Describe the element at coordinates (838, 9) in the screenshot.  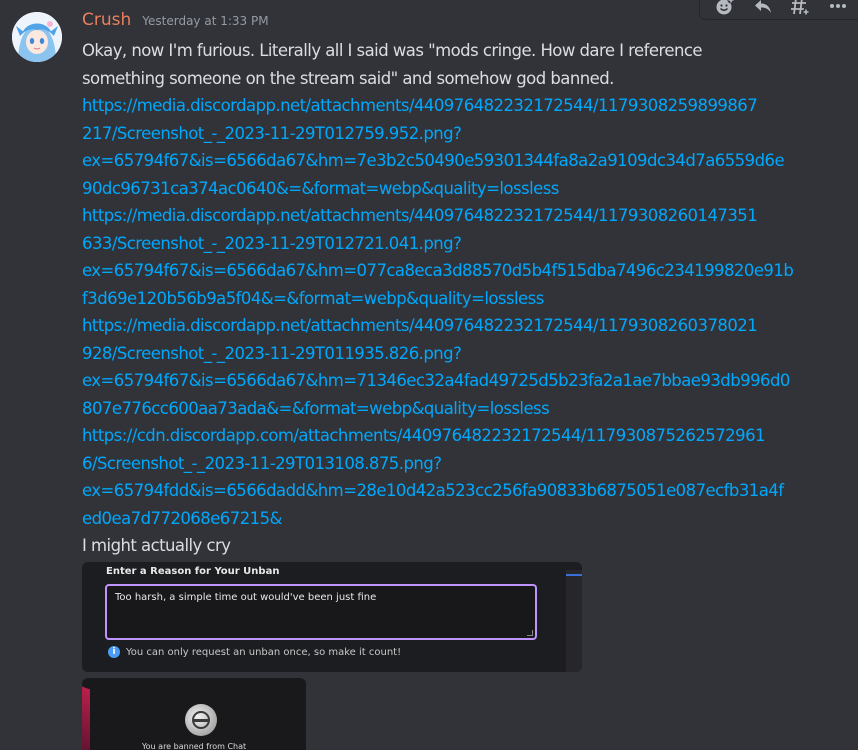
I see `more-icon` at that location.